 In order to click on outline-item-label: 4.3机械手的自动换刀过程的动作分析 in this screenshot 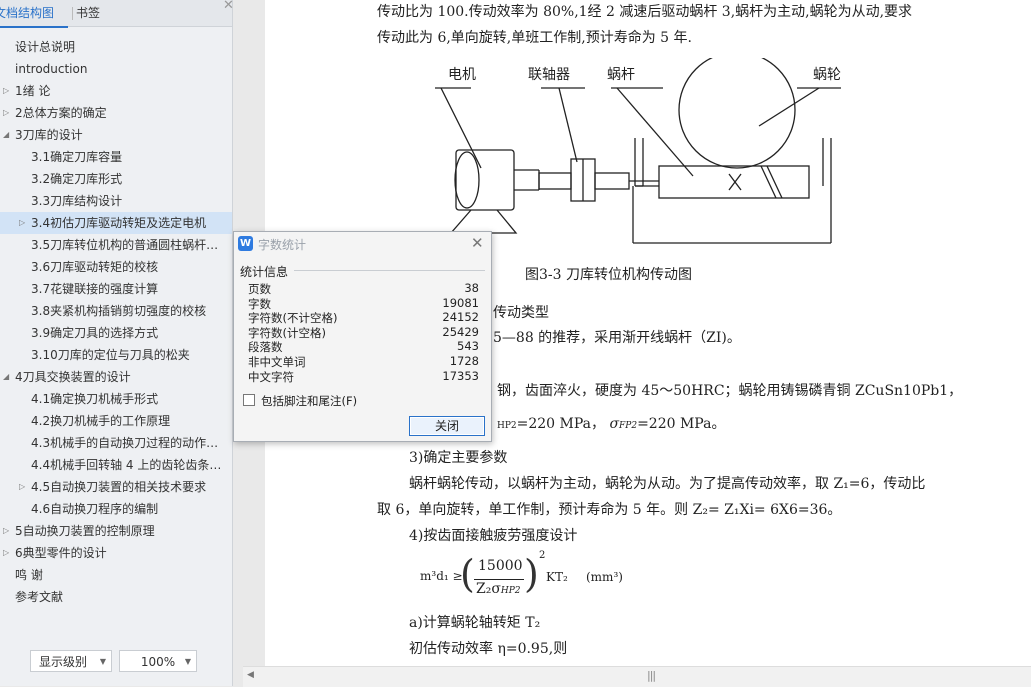, I will do `click(131, 443)`.